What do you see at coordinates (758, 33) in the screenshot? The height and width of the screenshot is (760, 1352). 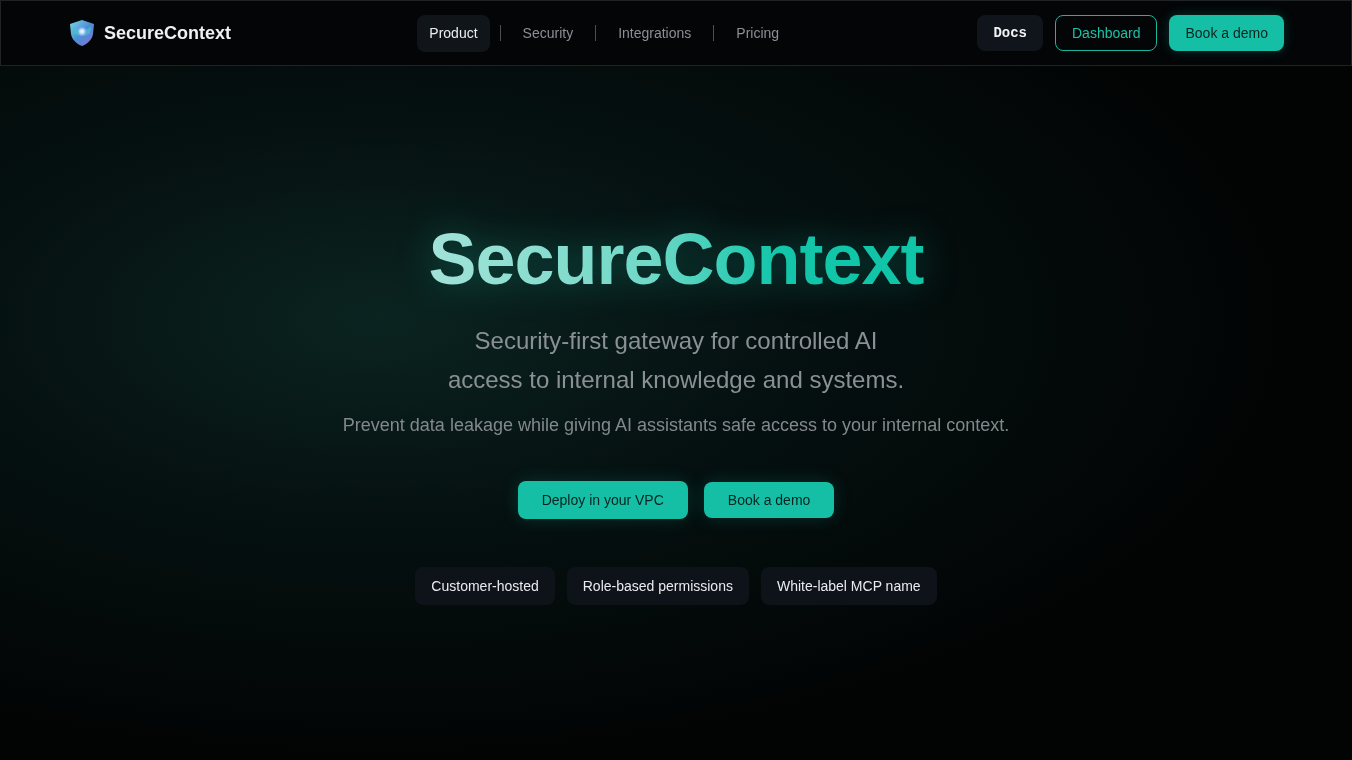 I see `nav-tab: Pricing` at bounding box center [758, 33].